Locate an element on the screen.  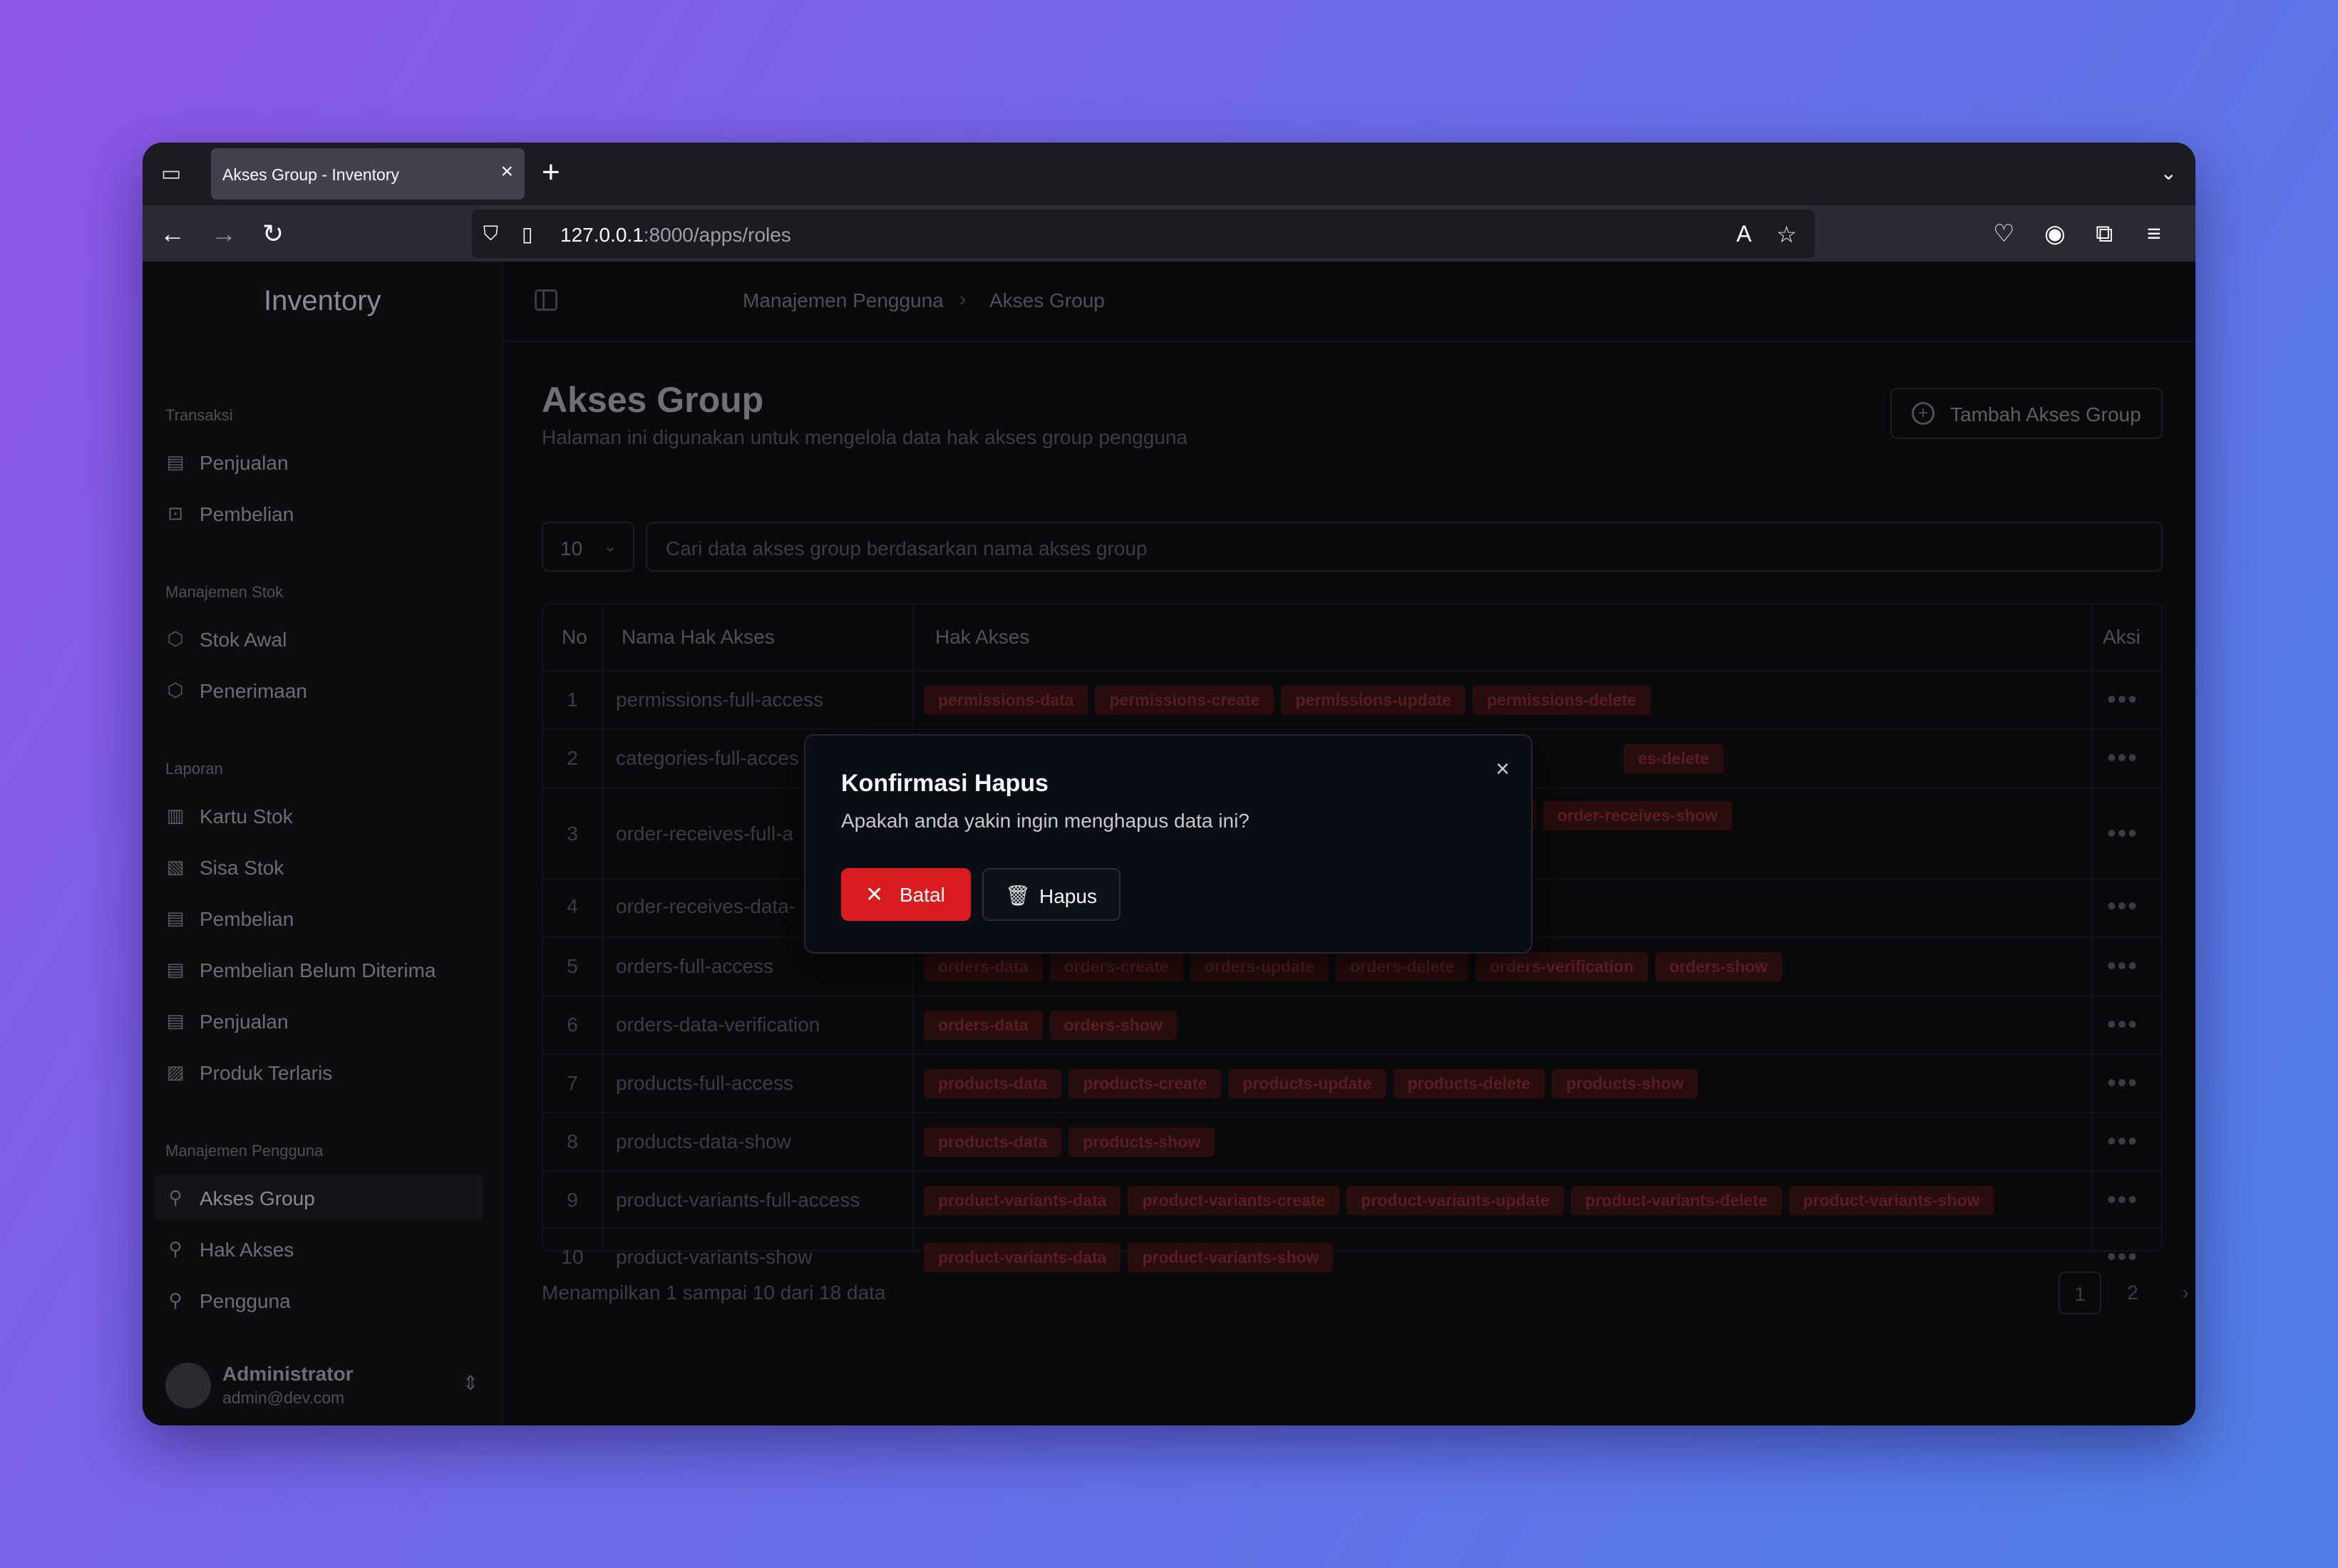
permission-tag: permissions-delete is located at coordinates (1561, 700).